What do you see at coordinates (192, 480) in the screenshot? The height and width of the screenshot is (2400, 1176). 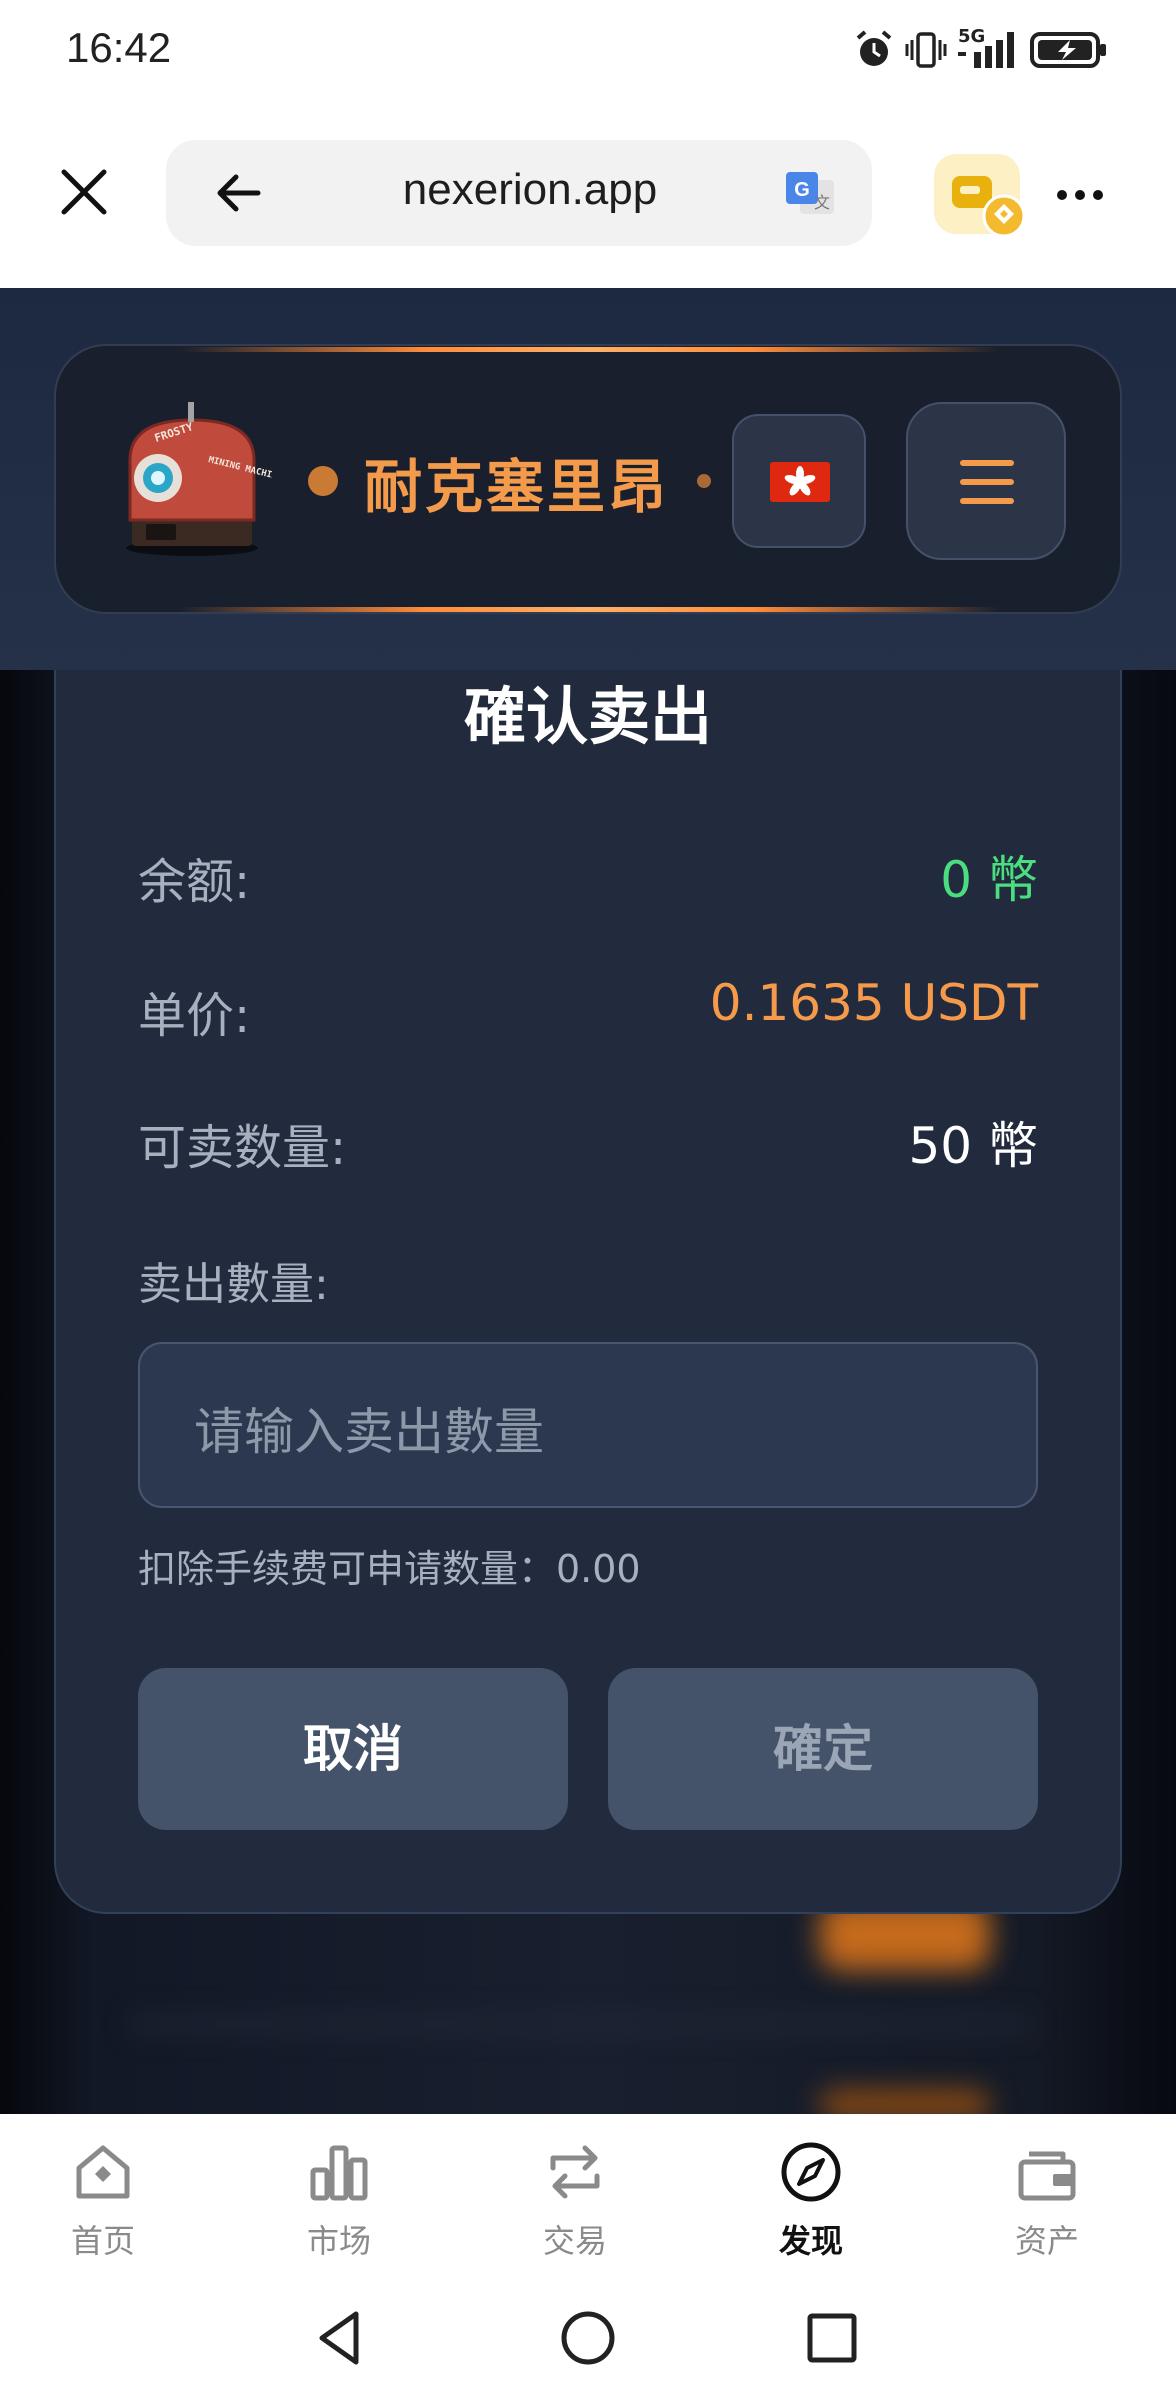 I see `mining-machine-logo: FROSTY MINING MACHINE` at bounding box center [192, 480].